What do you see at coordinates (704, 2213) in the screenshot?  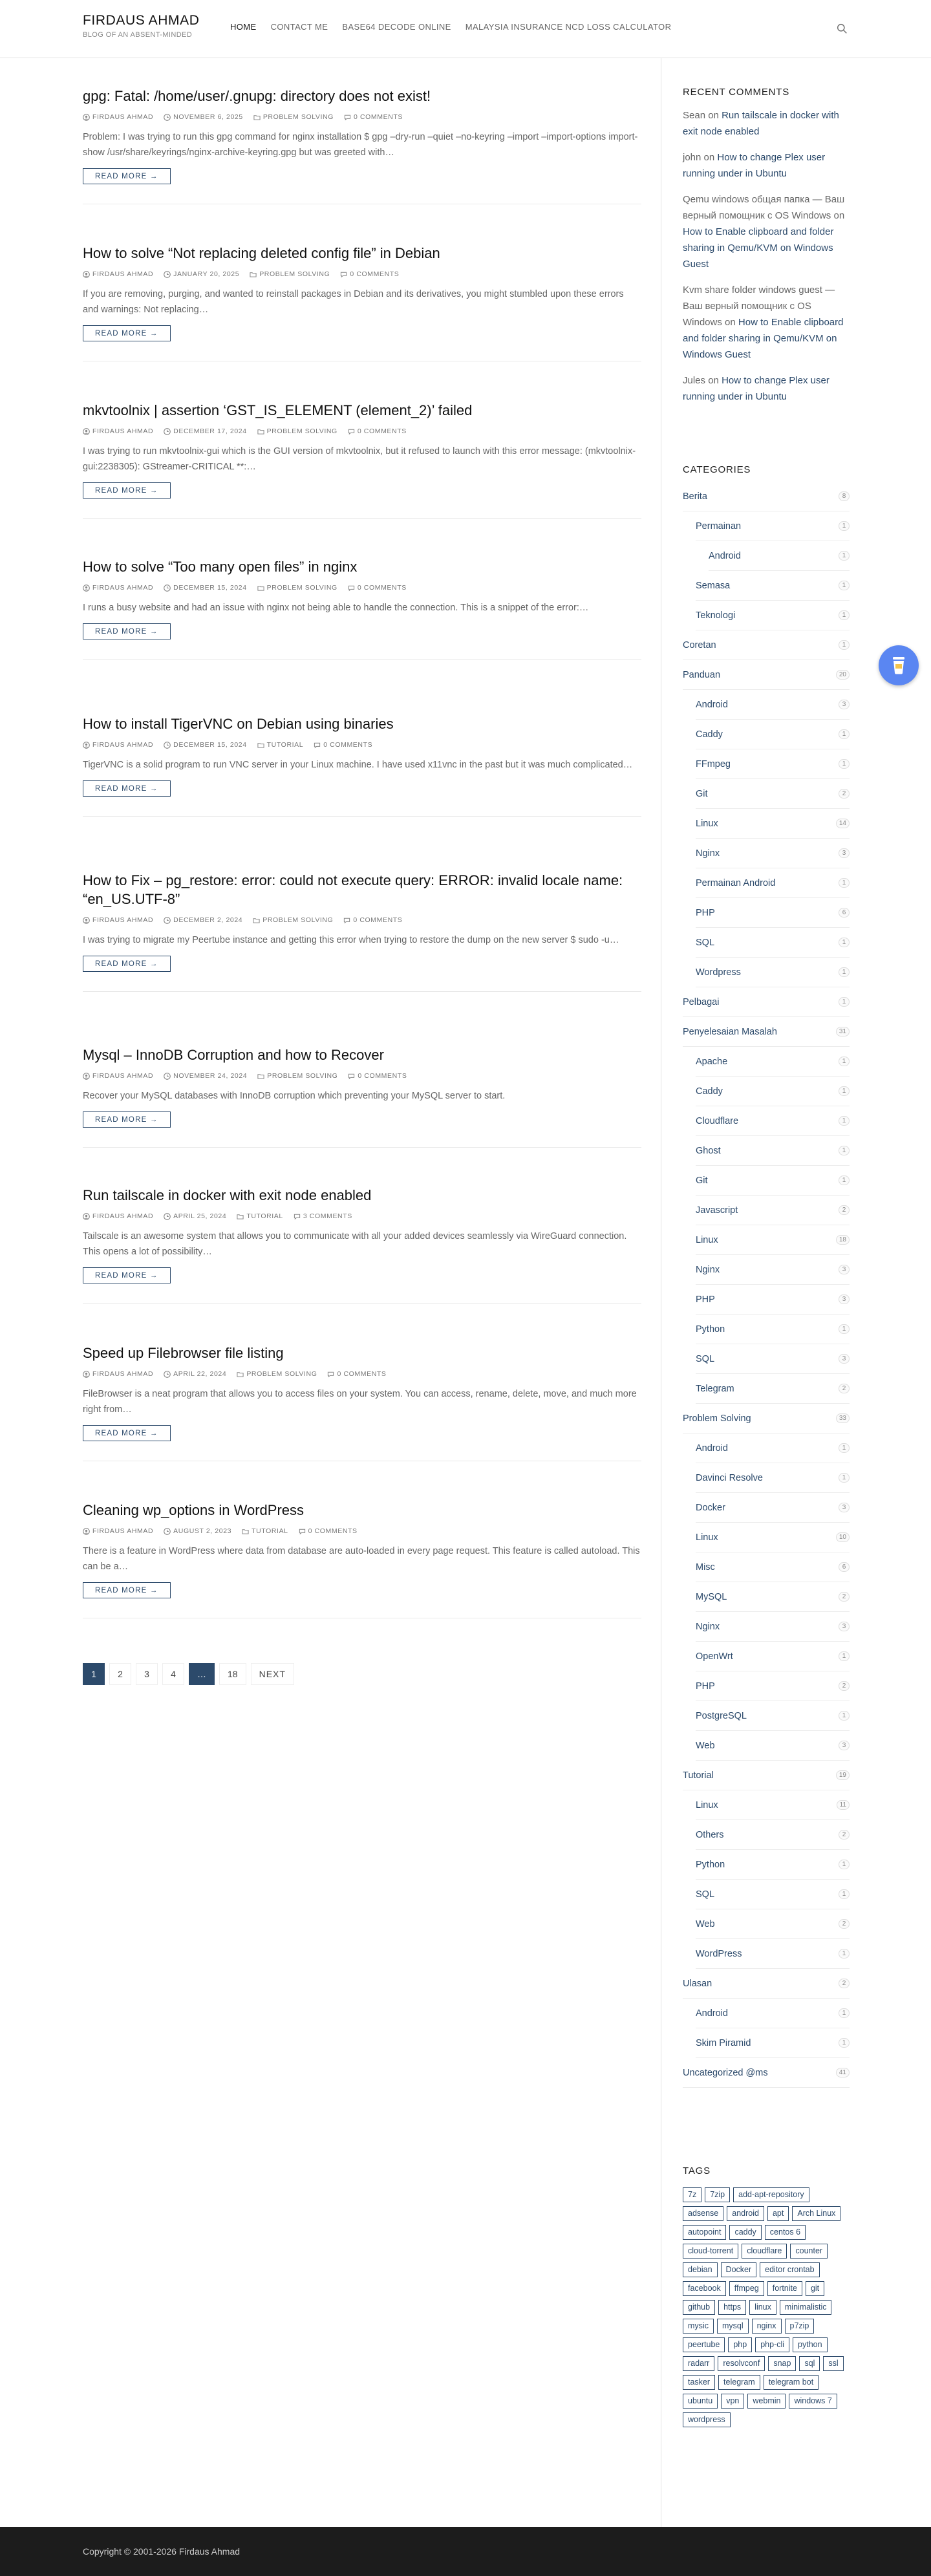 I see `tag-link: adsense` at bounding box center [704, 2213].